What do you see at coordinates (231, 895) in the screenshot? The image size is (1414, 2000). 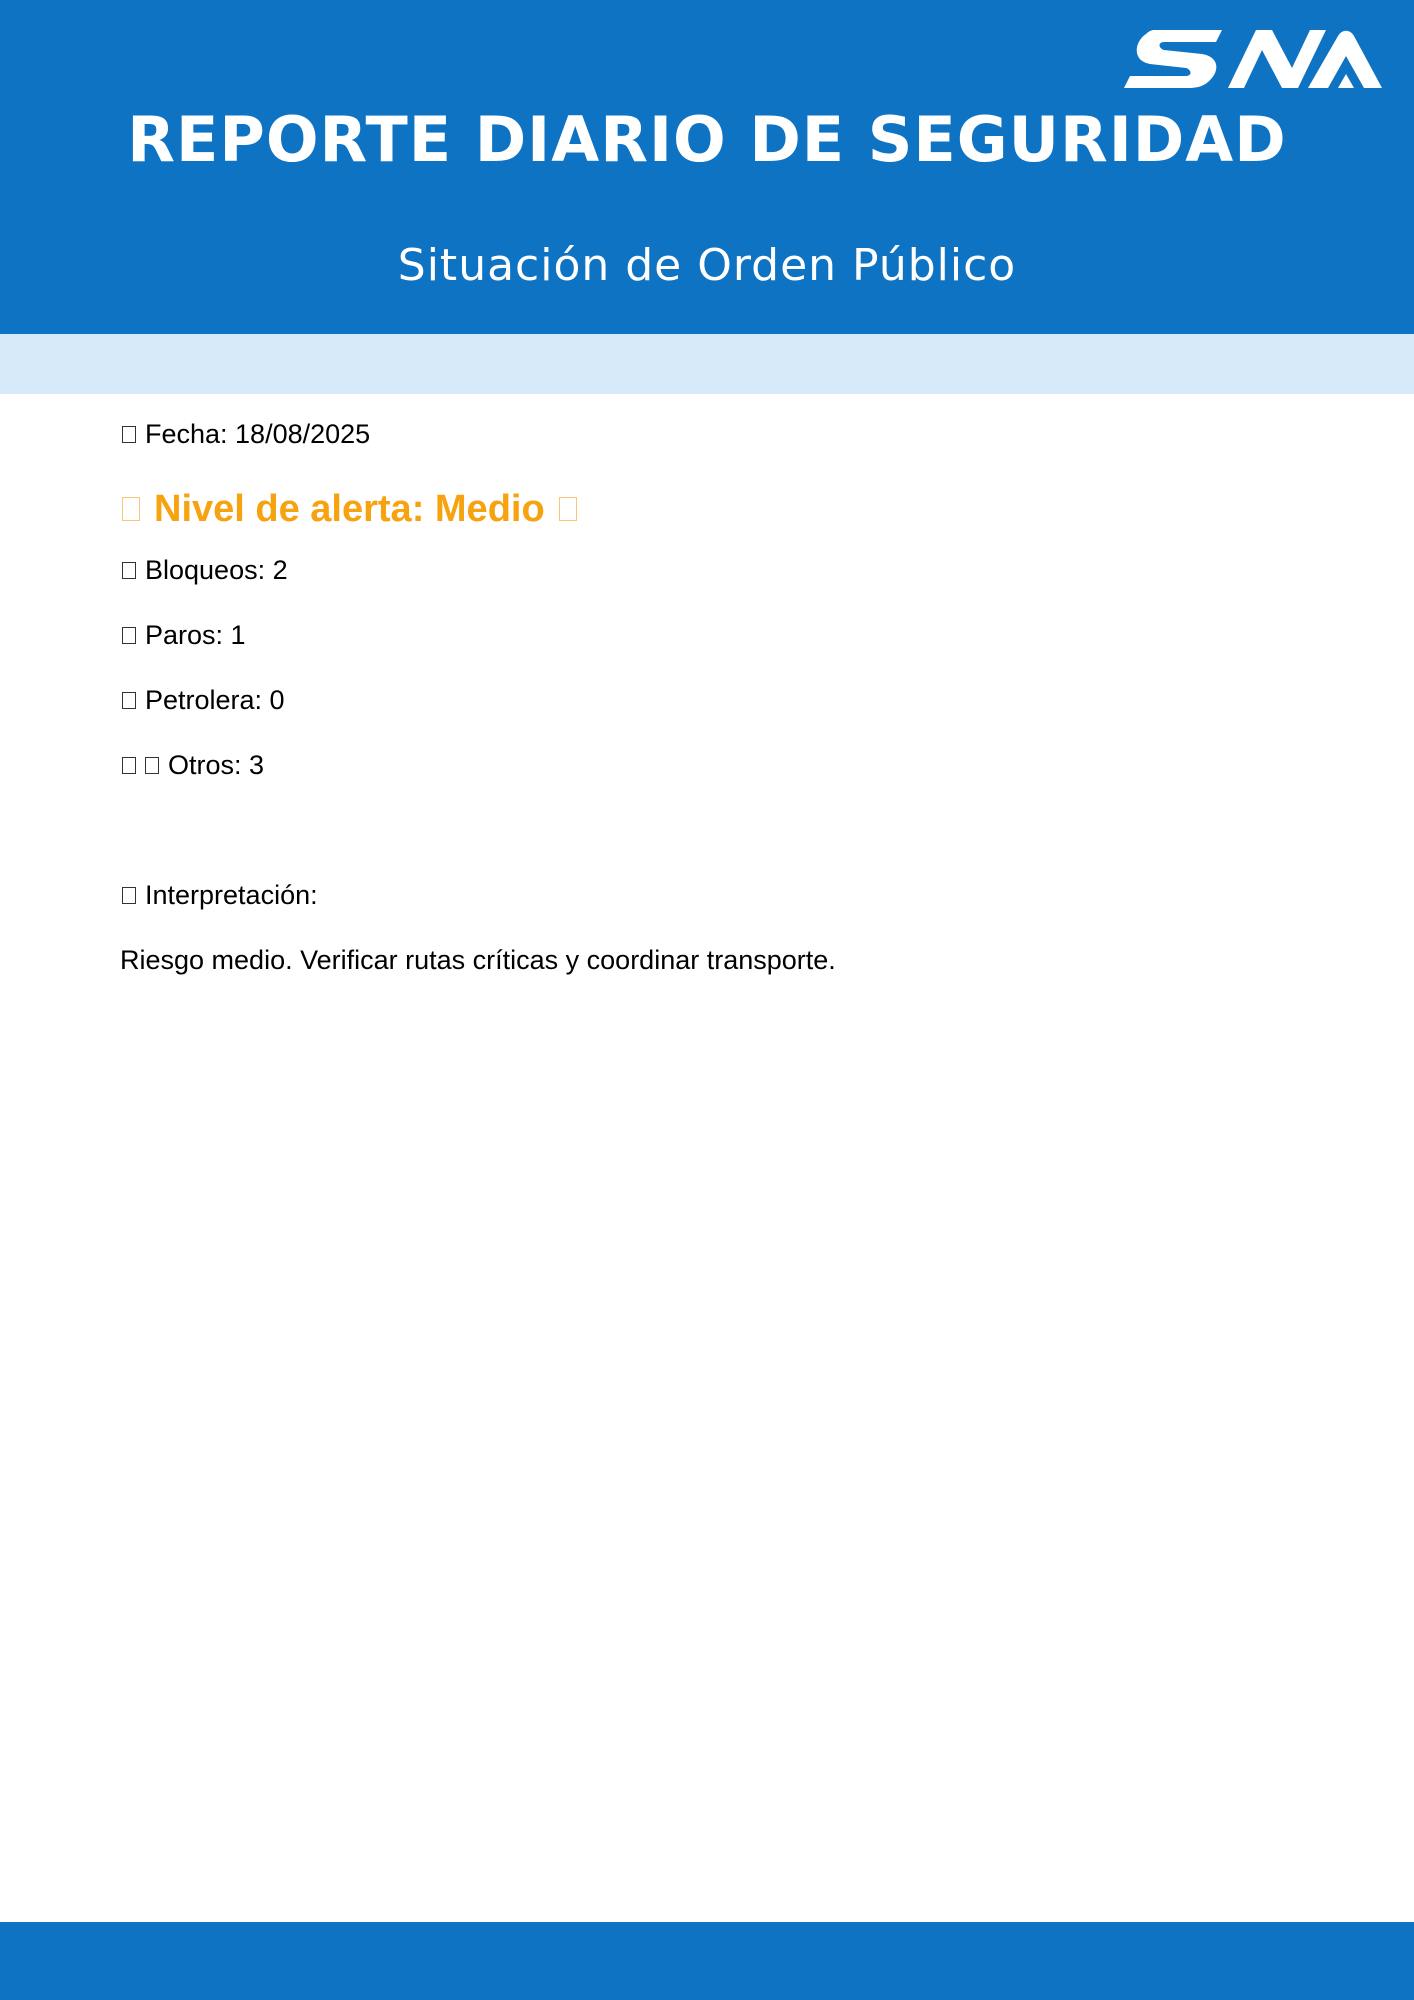 I see `interpretation-label: Interpretación:` at bounding box center [231, 895].